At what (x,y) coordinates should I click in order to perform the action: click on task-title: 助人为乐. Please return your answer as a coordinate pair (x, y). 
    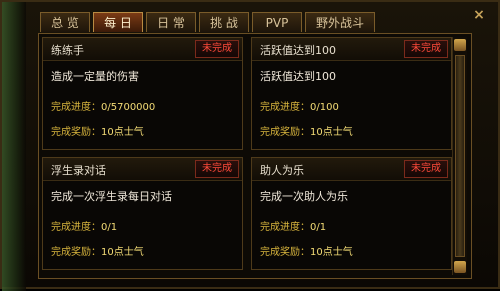
    Looking at the image, I should click on (282, 170).